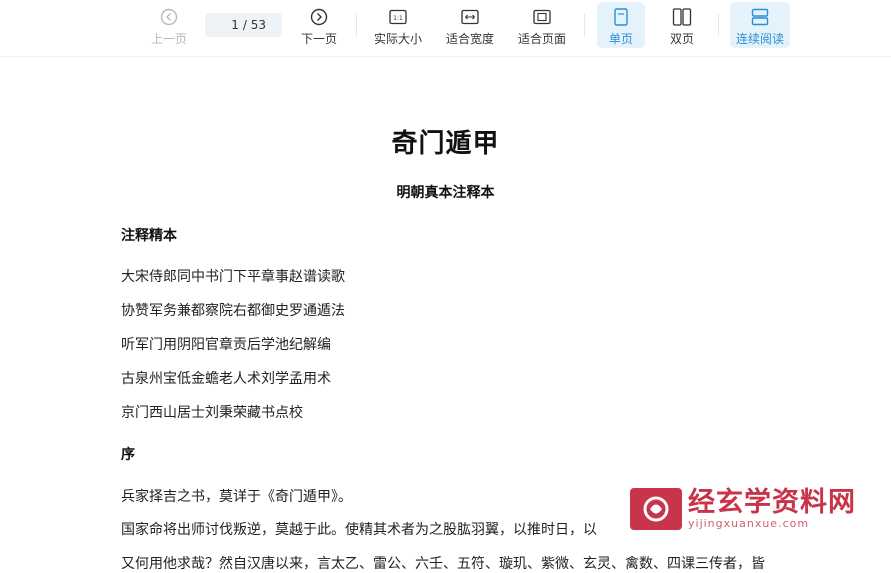 The width and height of the screenshot is (891, 573). What do you see at coordinates (759, 39) in the screenshot?
I see `continuous-reading-label: 连续阅读` at bounding box center [759, 39].